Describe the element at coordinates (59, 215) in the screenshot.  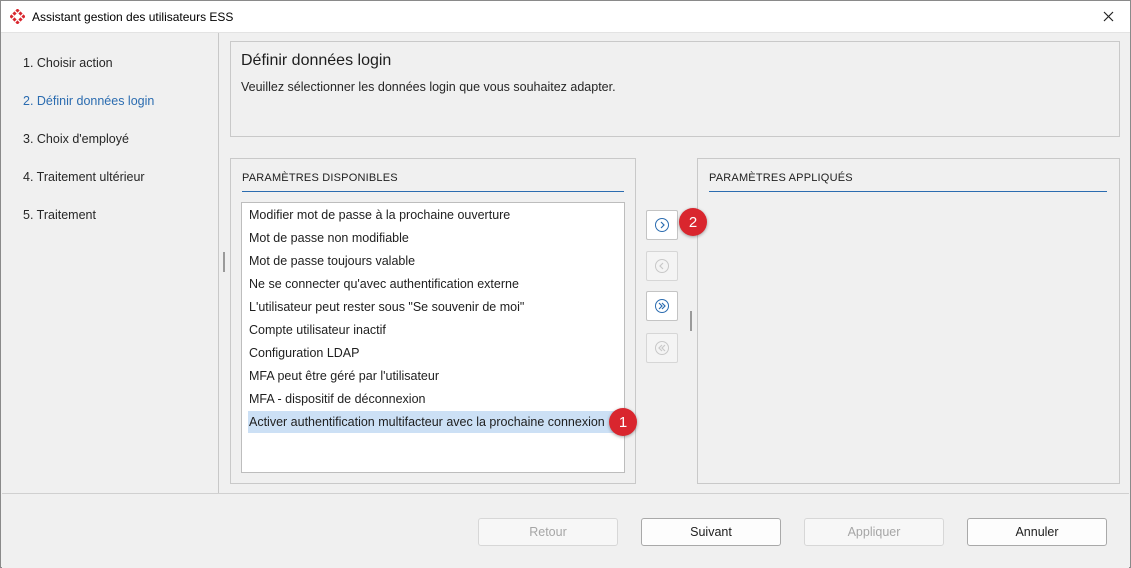
I see `step-traitement: 5. Traitement` at that location.